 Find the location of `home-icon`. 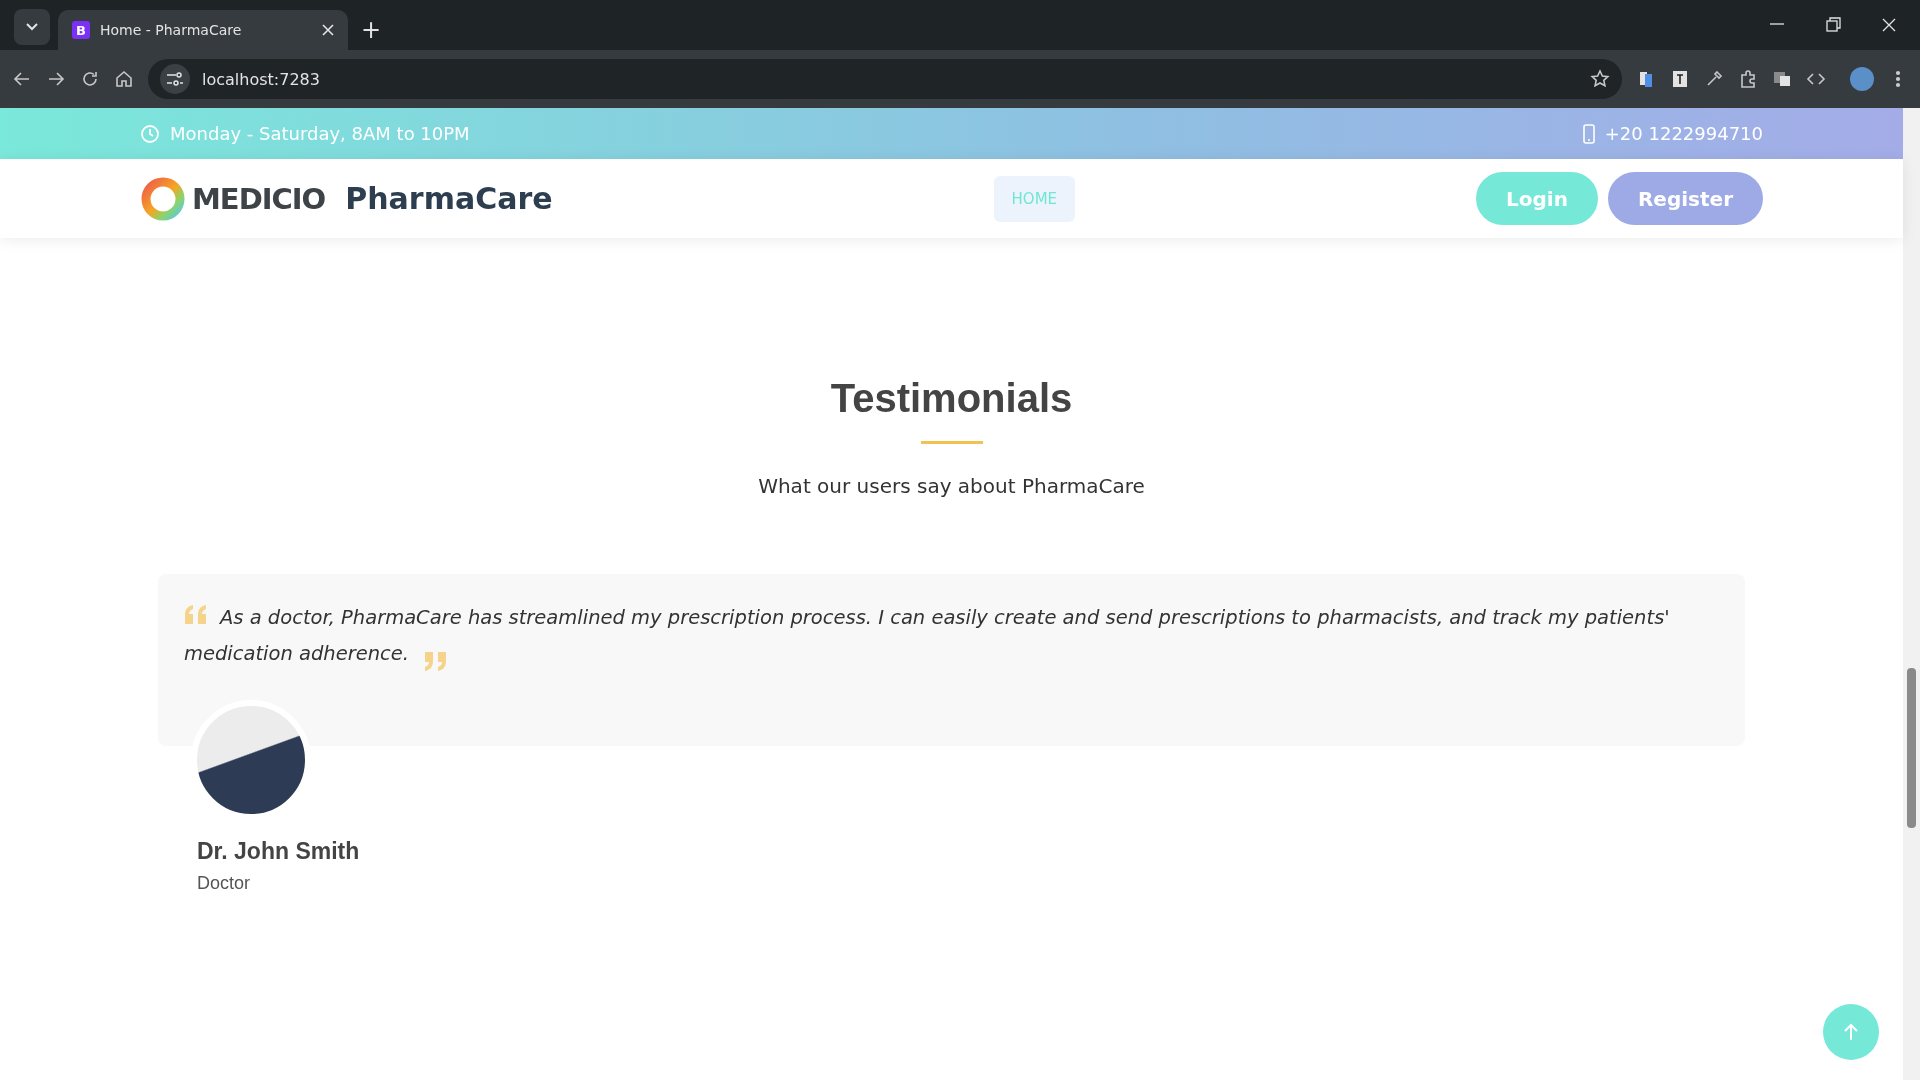

home-icon is located at coordinates (124, 79).